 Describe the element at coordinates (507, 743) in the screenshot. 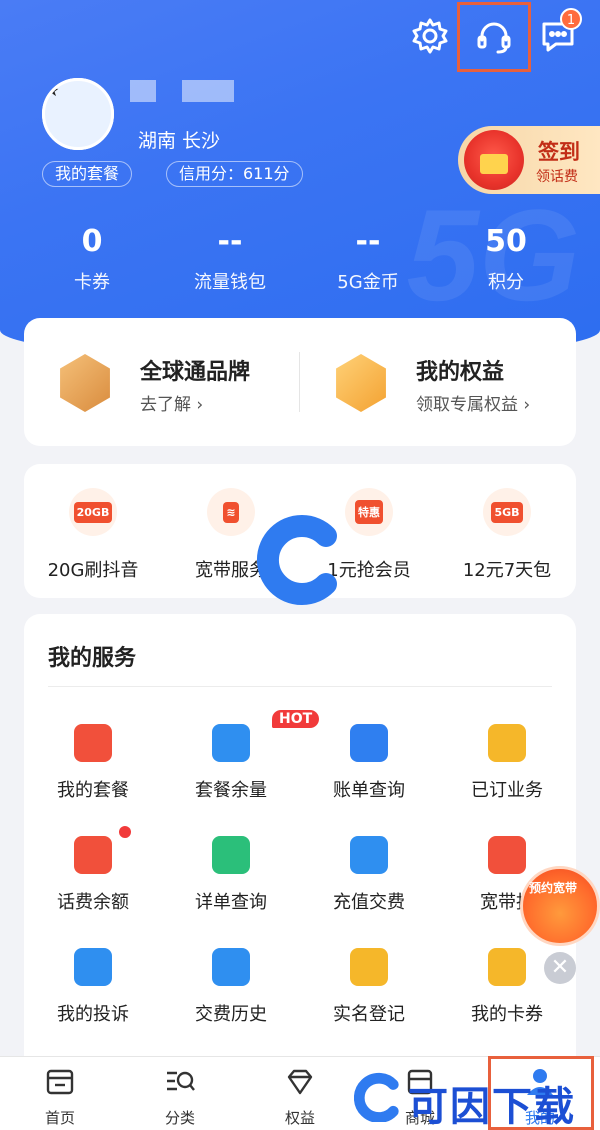

I see `subscribed-service-icon` at that location.